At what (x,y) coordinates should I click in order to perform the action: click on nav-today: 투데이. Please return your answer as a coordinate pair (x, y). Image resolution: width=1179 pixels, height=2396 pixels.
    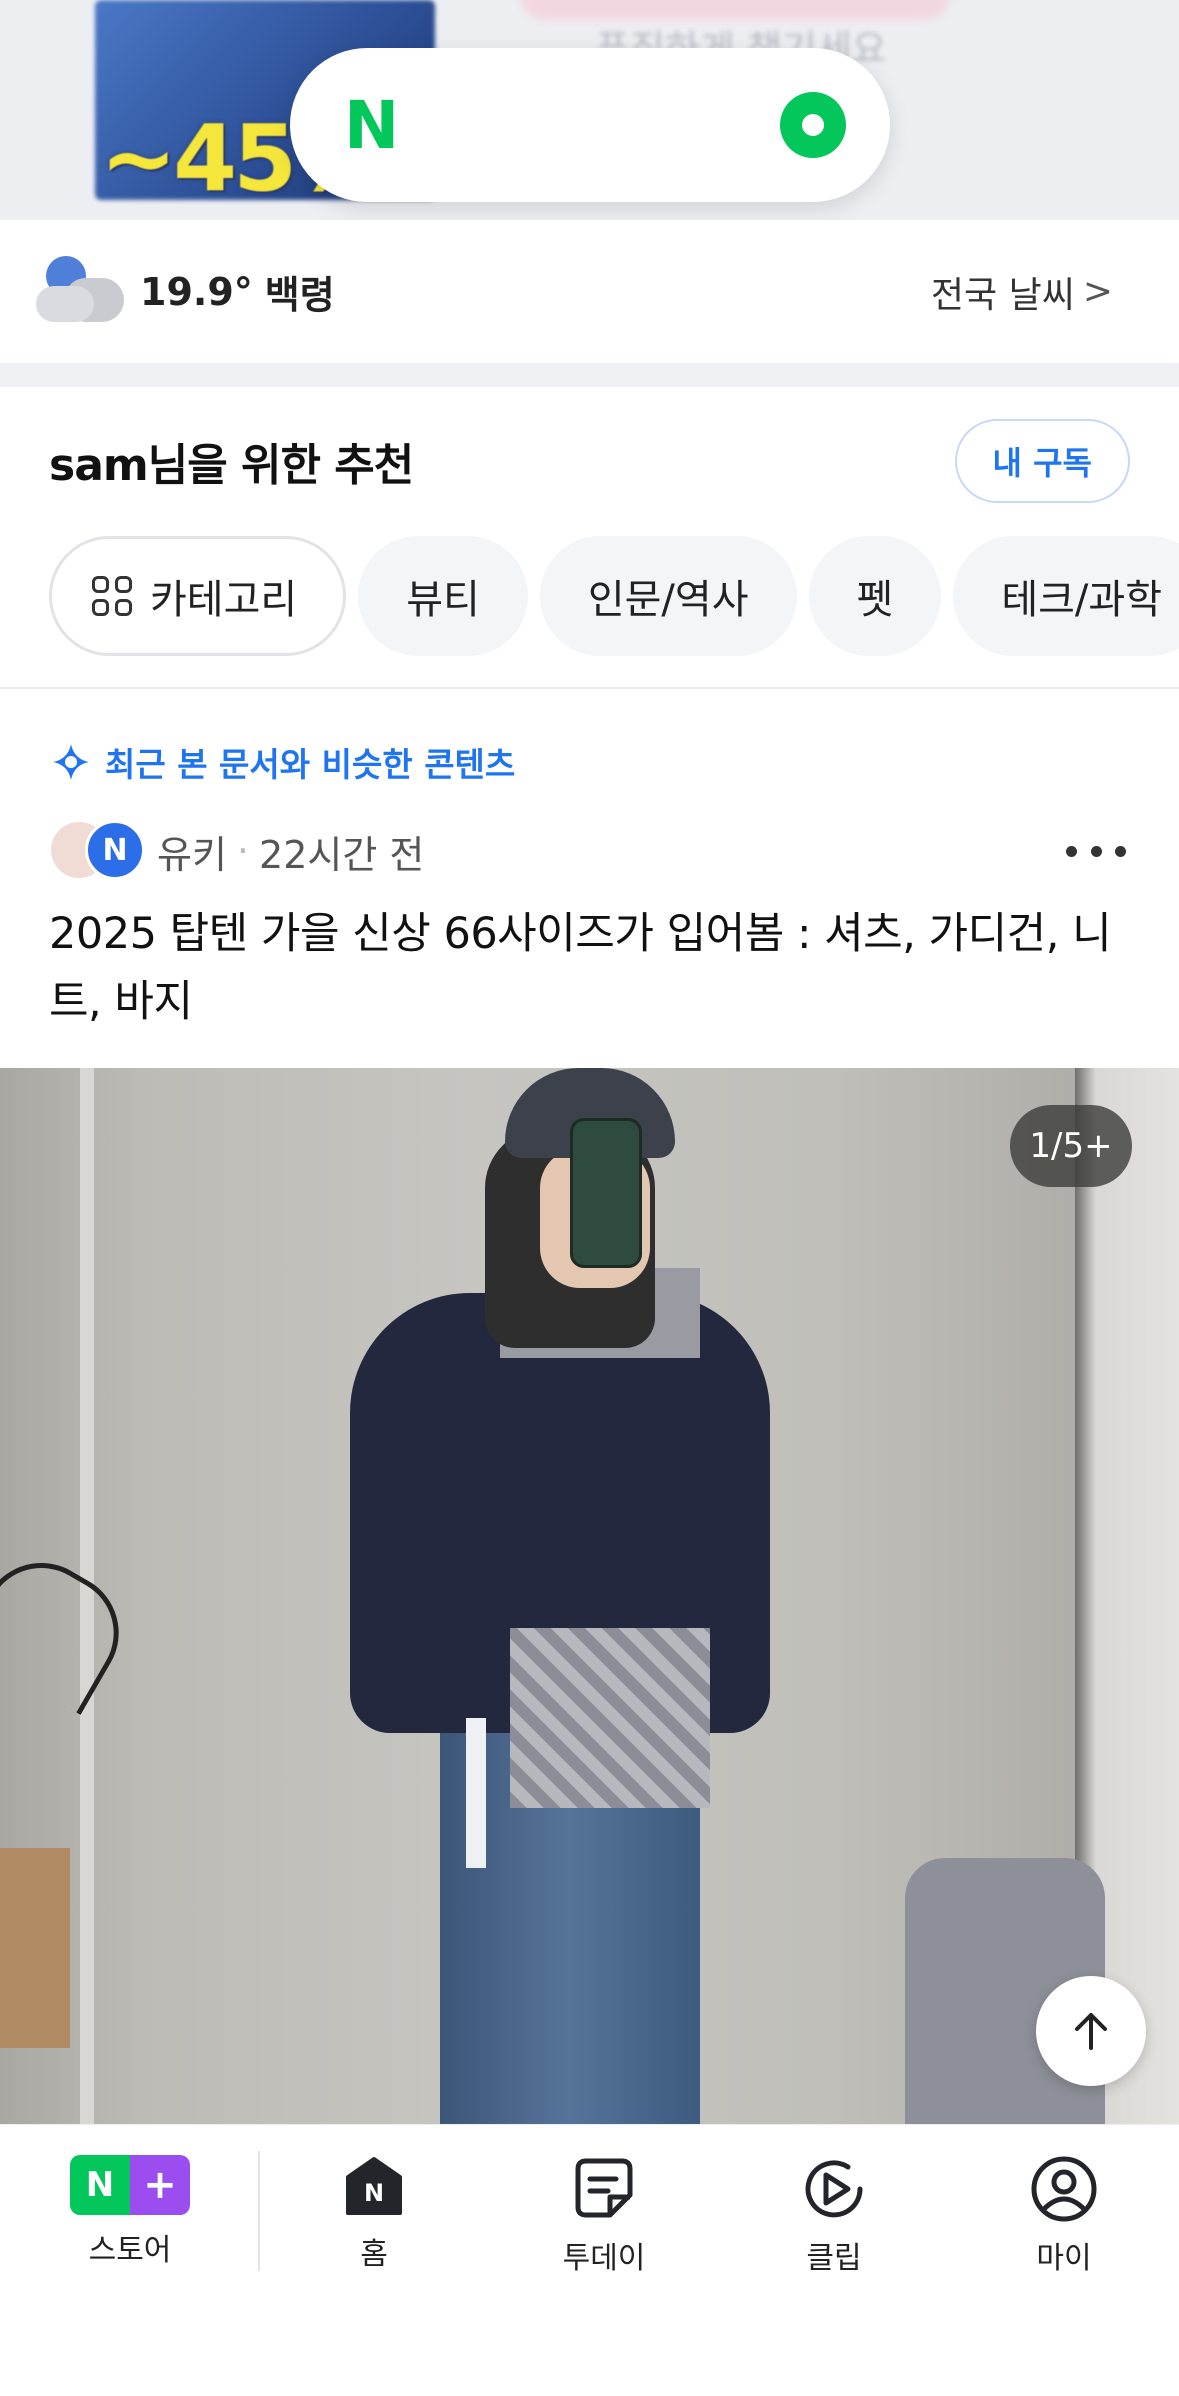
    Looking at the image, I should click on (604, 2216).